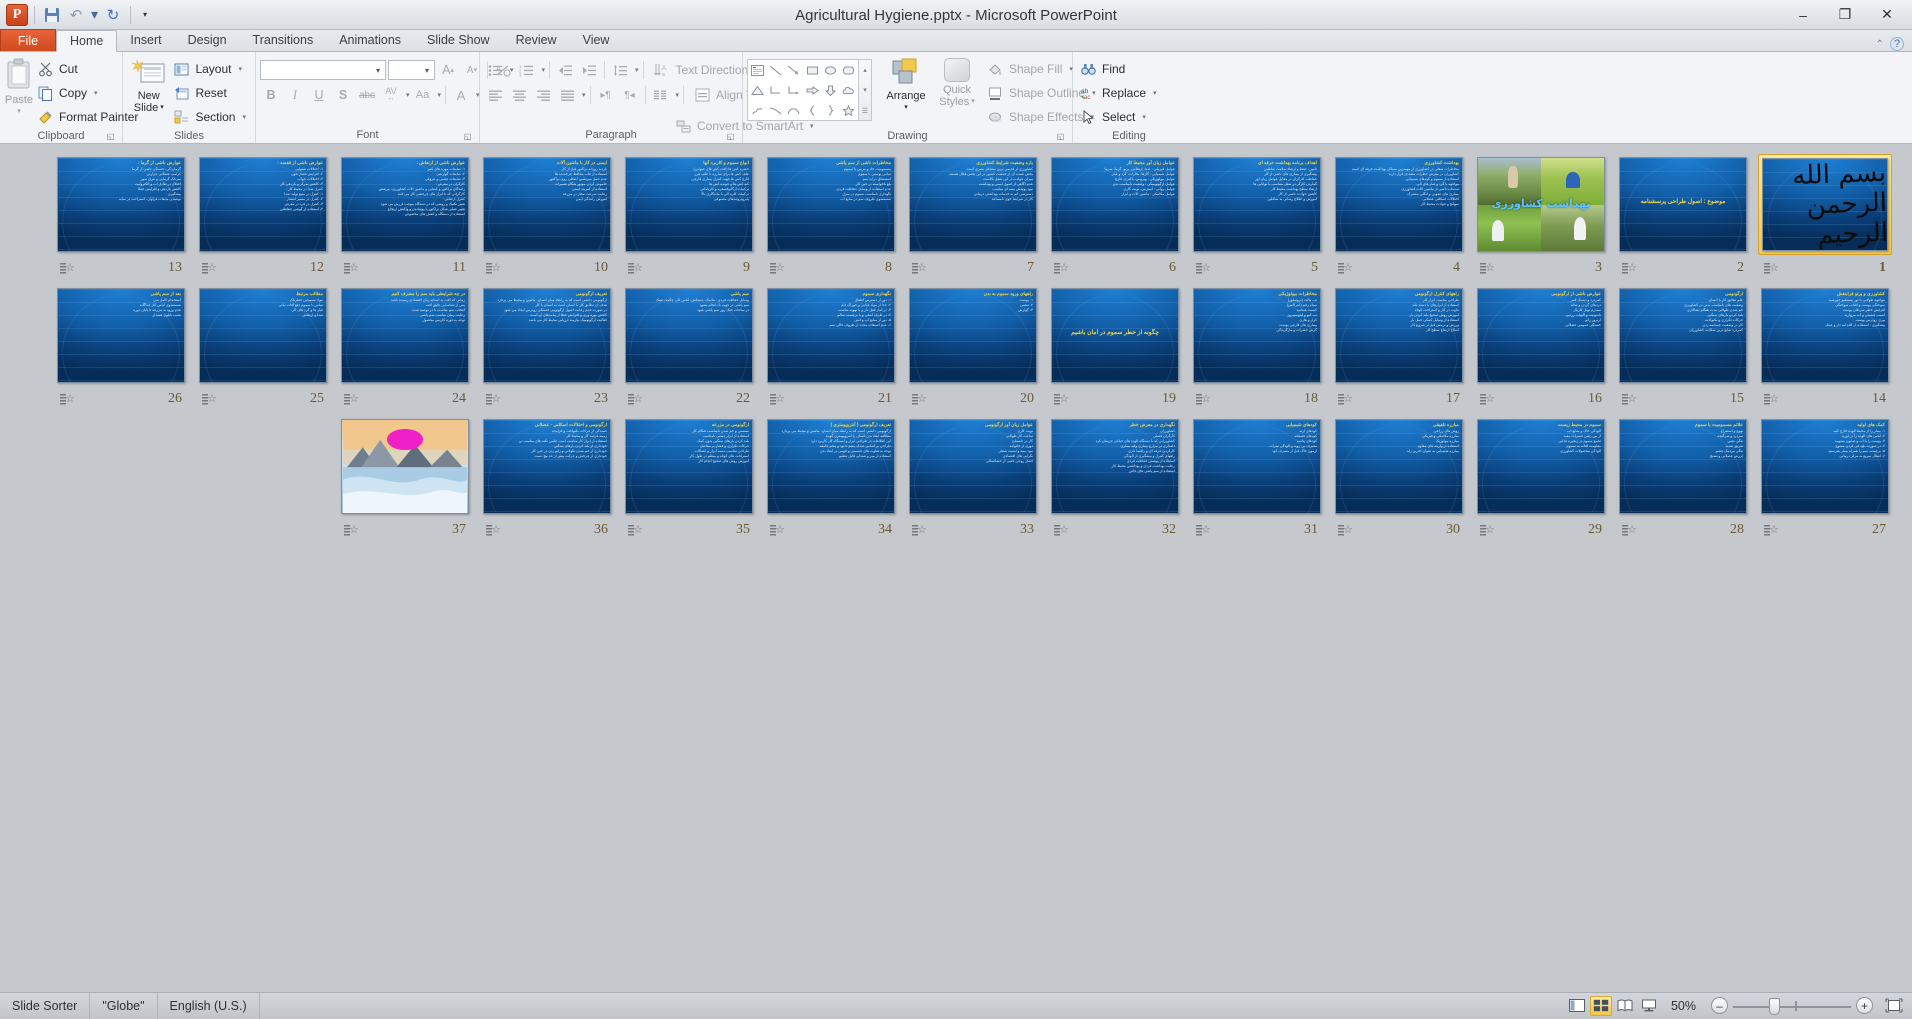  Describe the element at coordinates (244, 117) in the screenshot. I see `section-caret-icon: ▾` at that location.